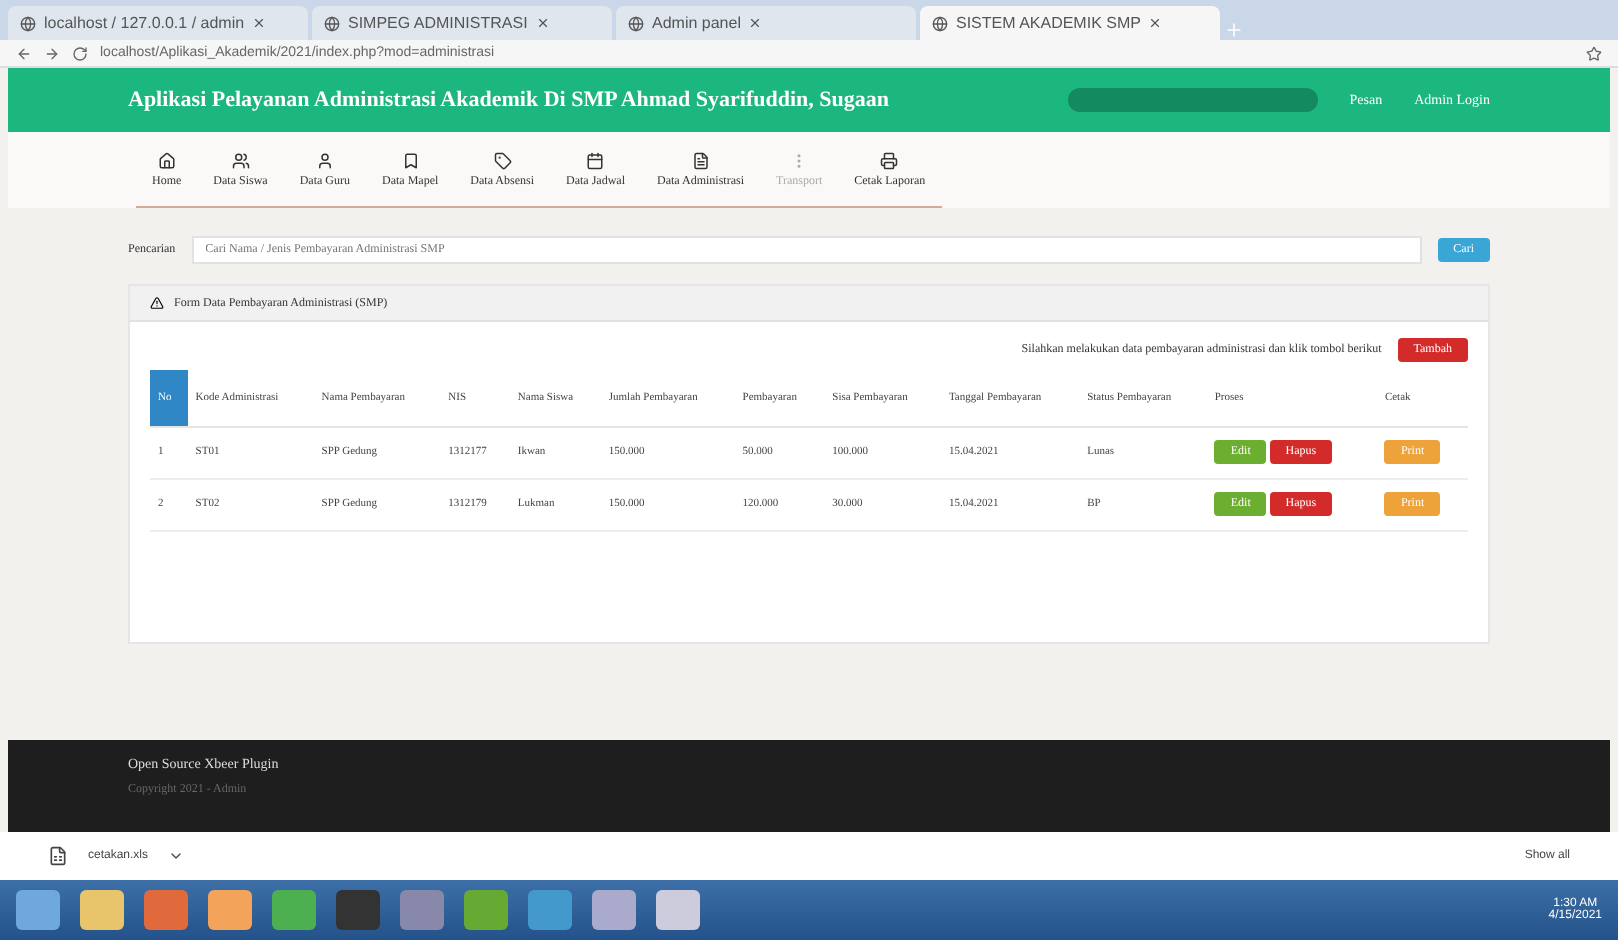 The height and width of the screenshot is (940, 1618). I want to click on caret-icon, so click(176, 856).